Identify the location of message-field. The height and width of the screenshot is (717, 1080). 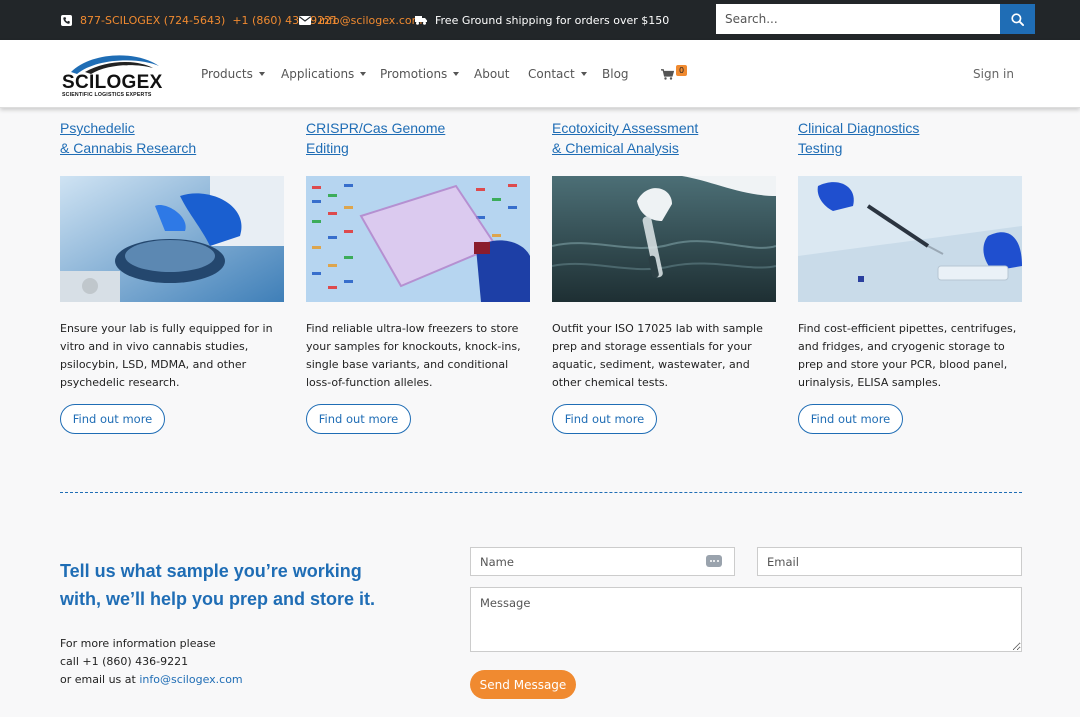
(746, 619).